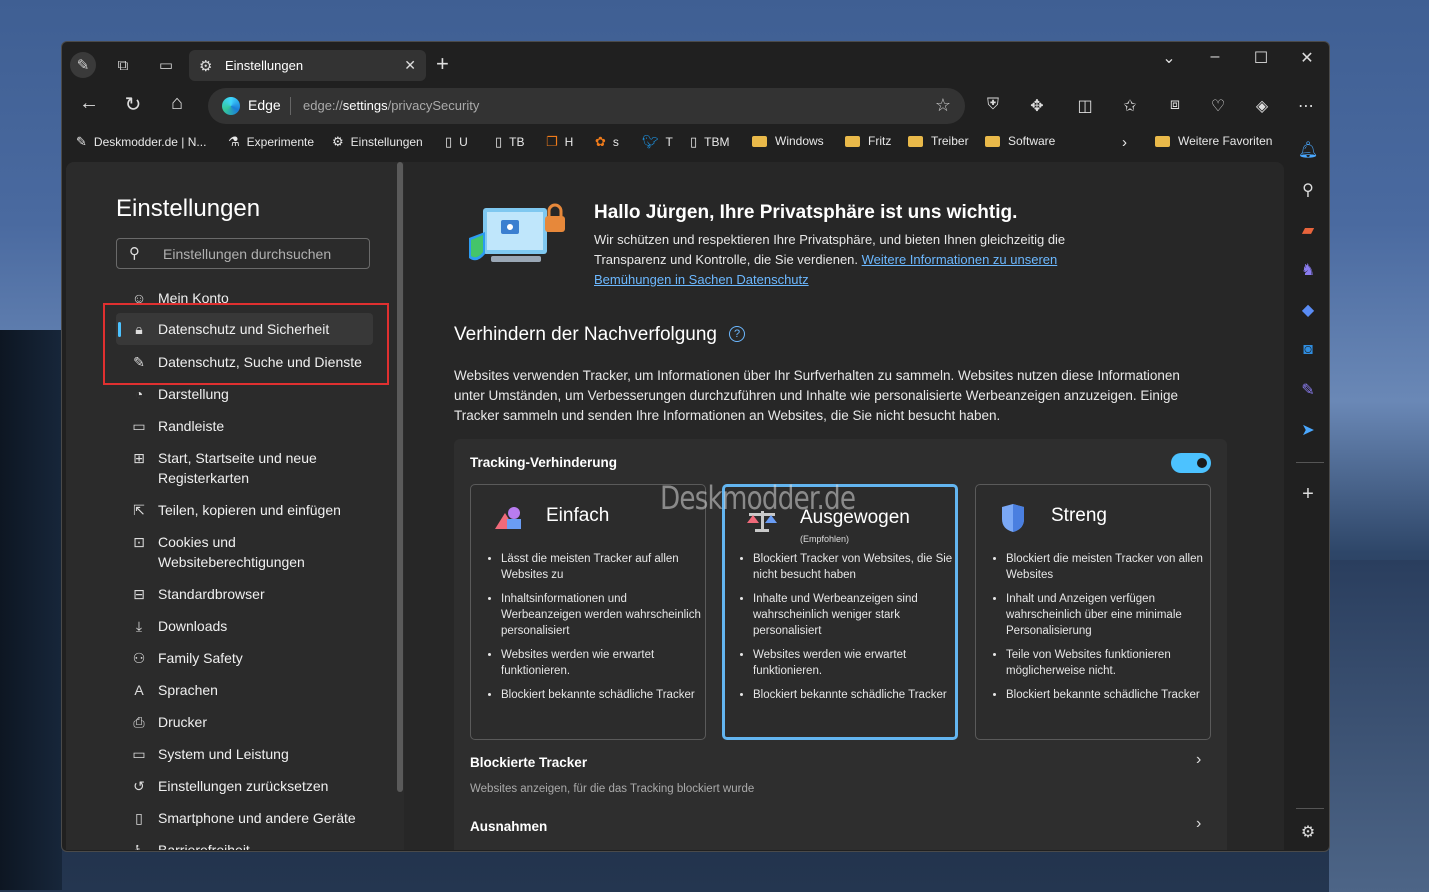 The height and width of the screenshot is (892, 1429). Describe the element at coordinates (244, 552) in the screenshot. I see `sidebar-item-cookies: ⊡ Cookies und Websiteberechtigungen` at that location.